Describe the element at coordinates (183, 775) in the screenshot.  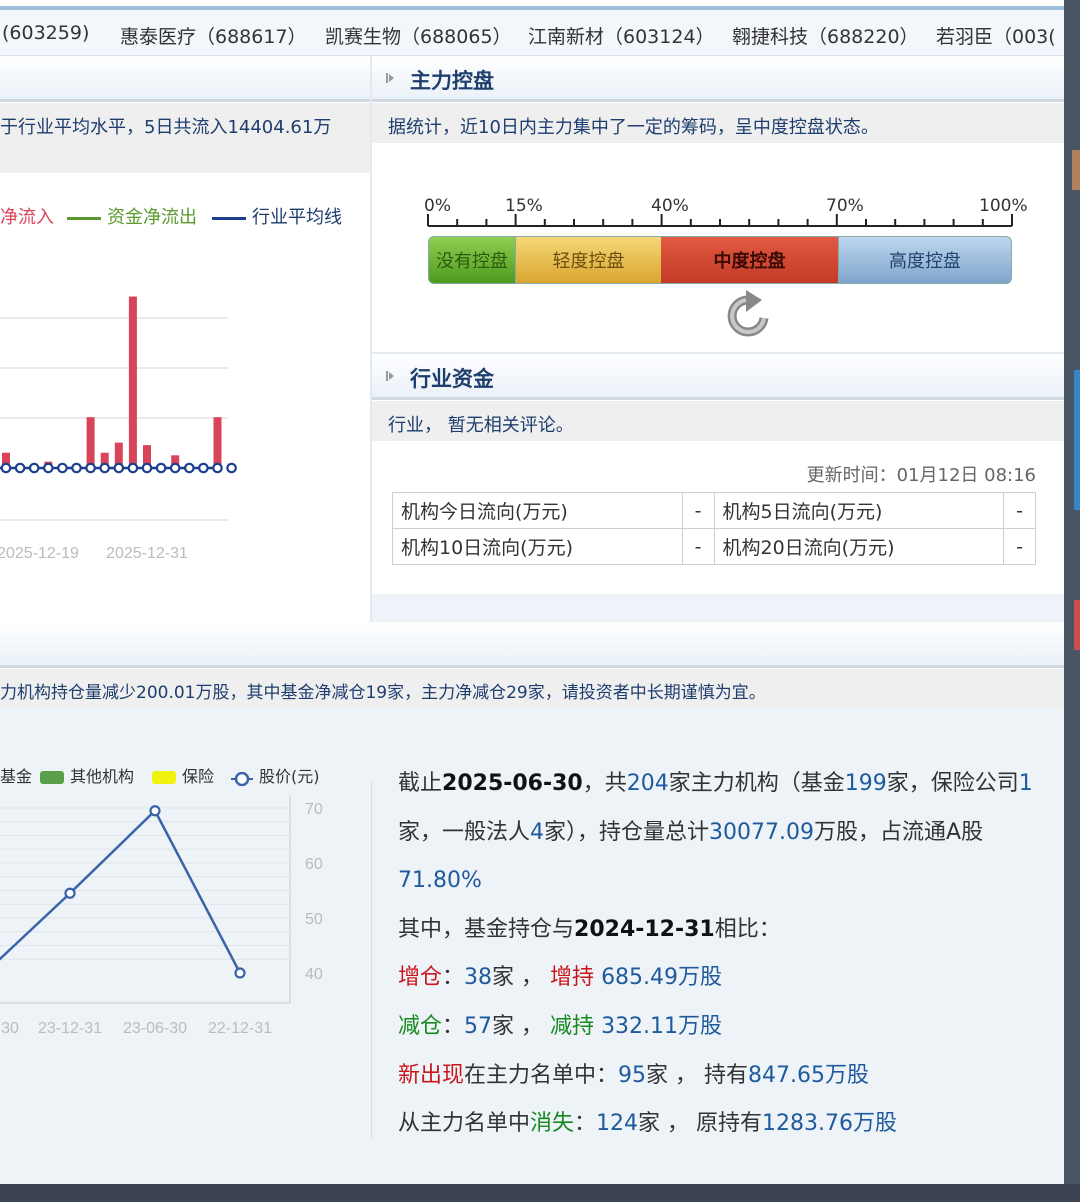
I see `legend-insurance: 保险` at that location.